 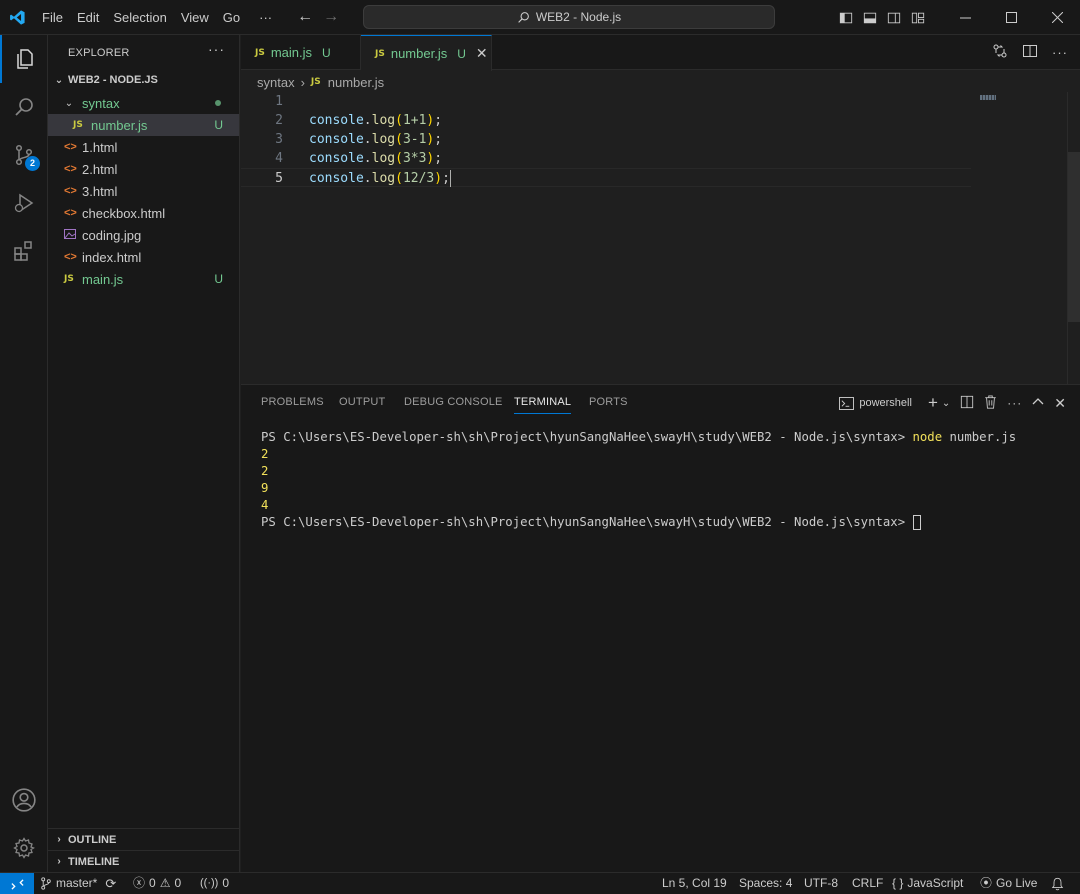 What do you see at coordinates (336, 139) in the screenshot?
I see `code-object: console` at bounding box center [336, 139].